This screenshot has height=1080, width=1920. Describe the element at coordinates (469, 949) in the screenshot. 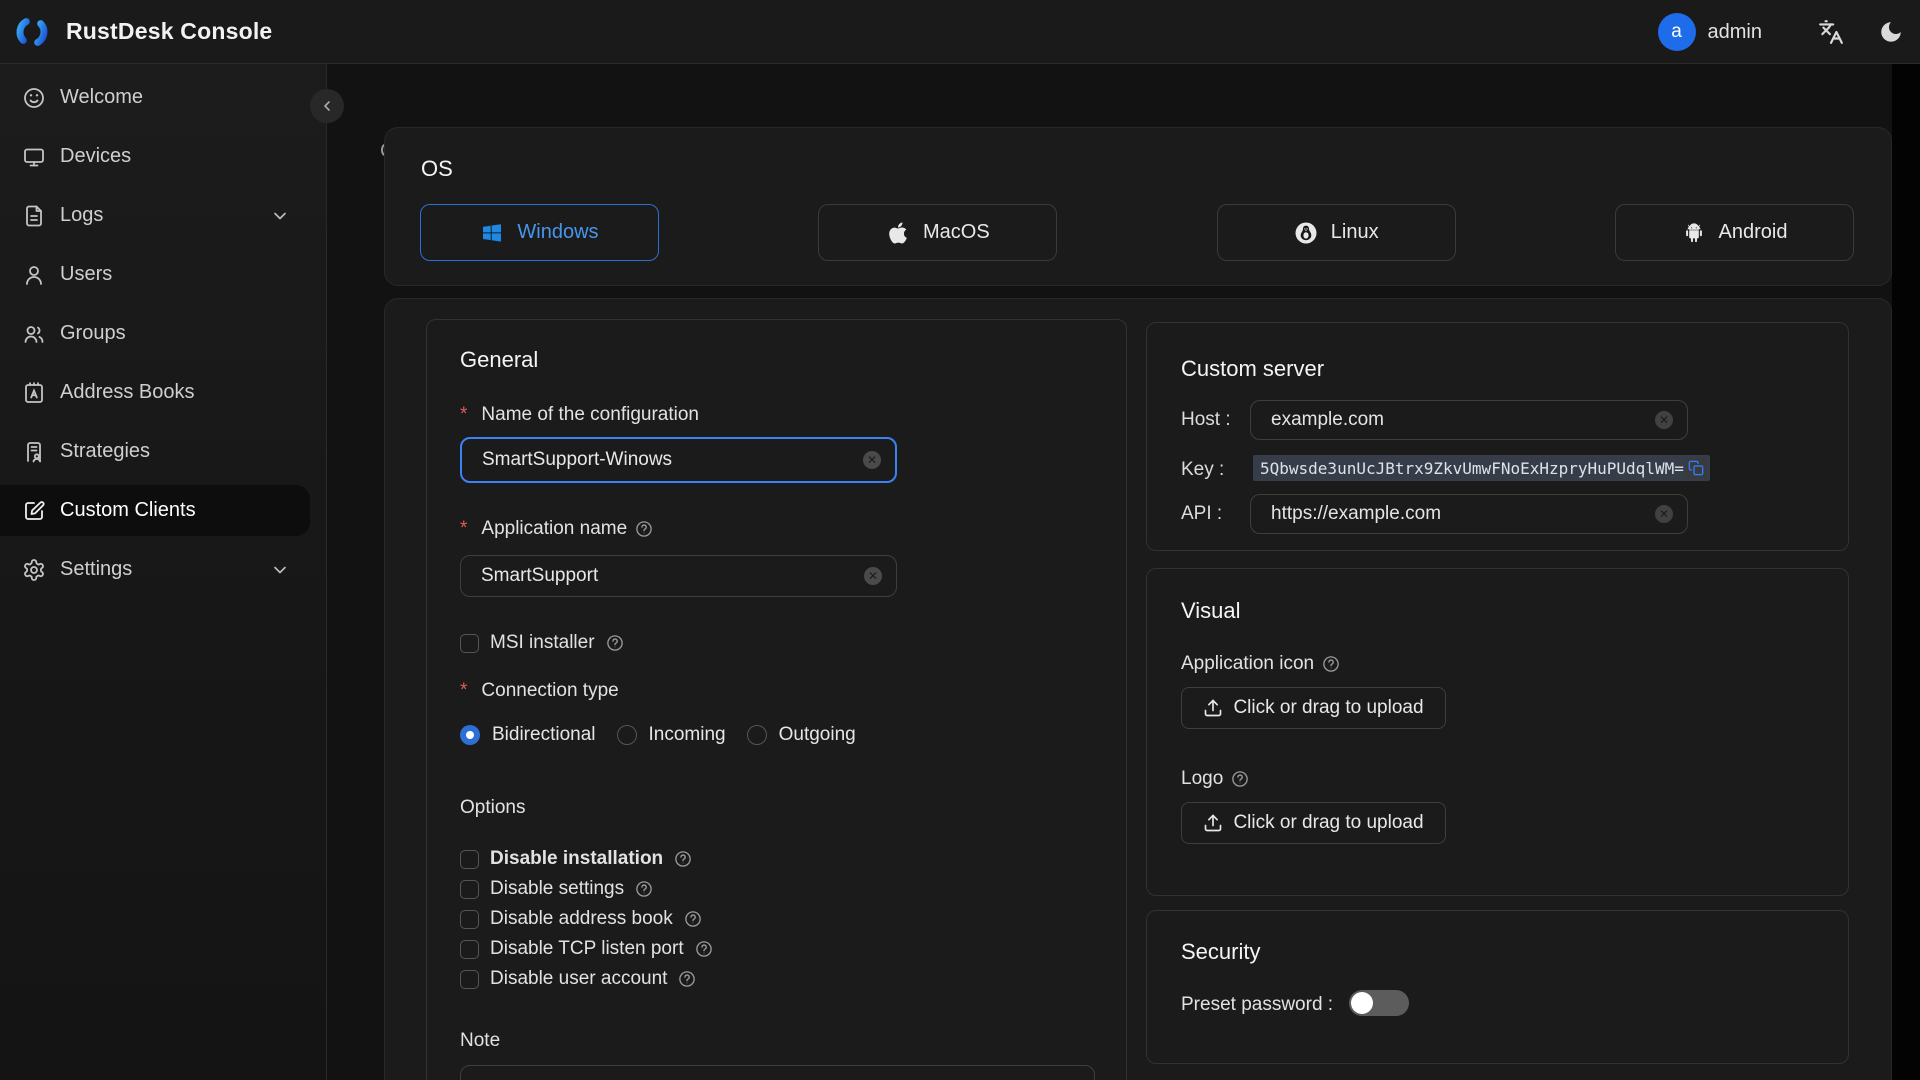

I see `disable-tcp-listen-port-checkbox` at that location.